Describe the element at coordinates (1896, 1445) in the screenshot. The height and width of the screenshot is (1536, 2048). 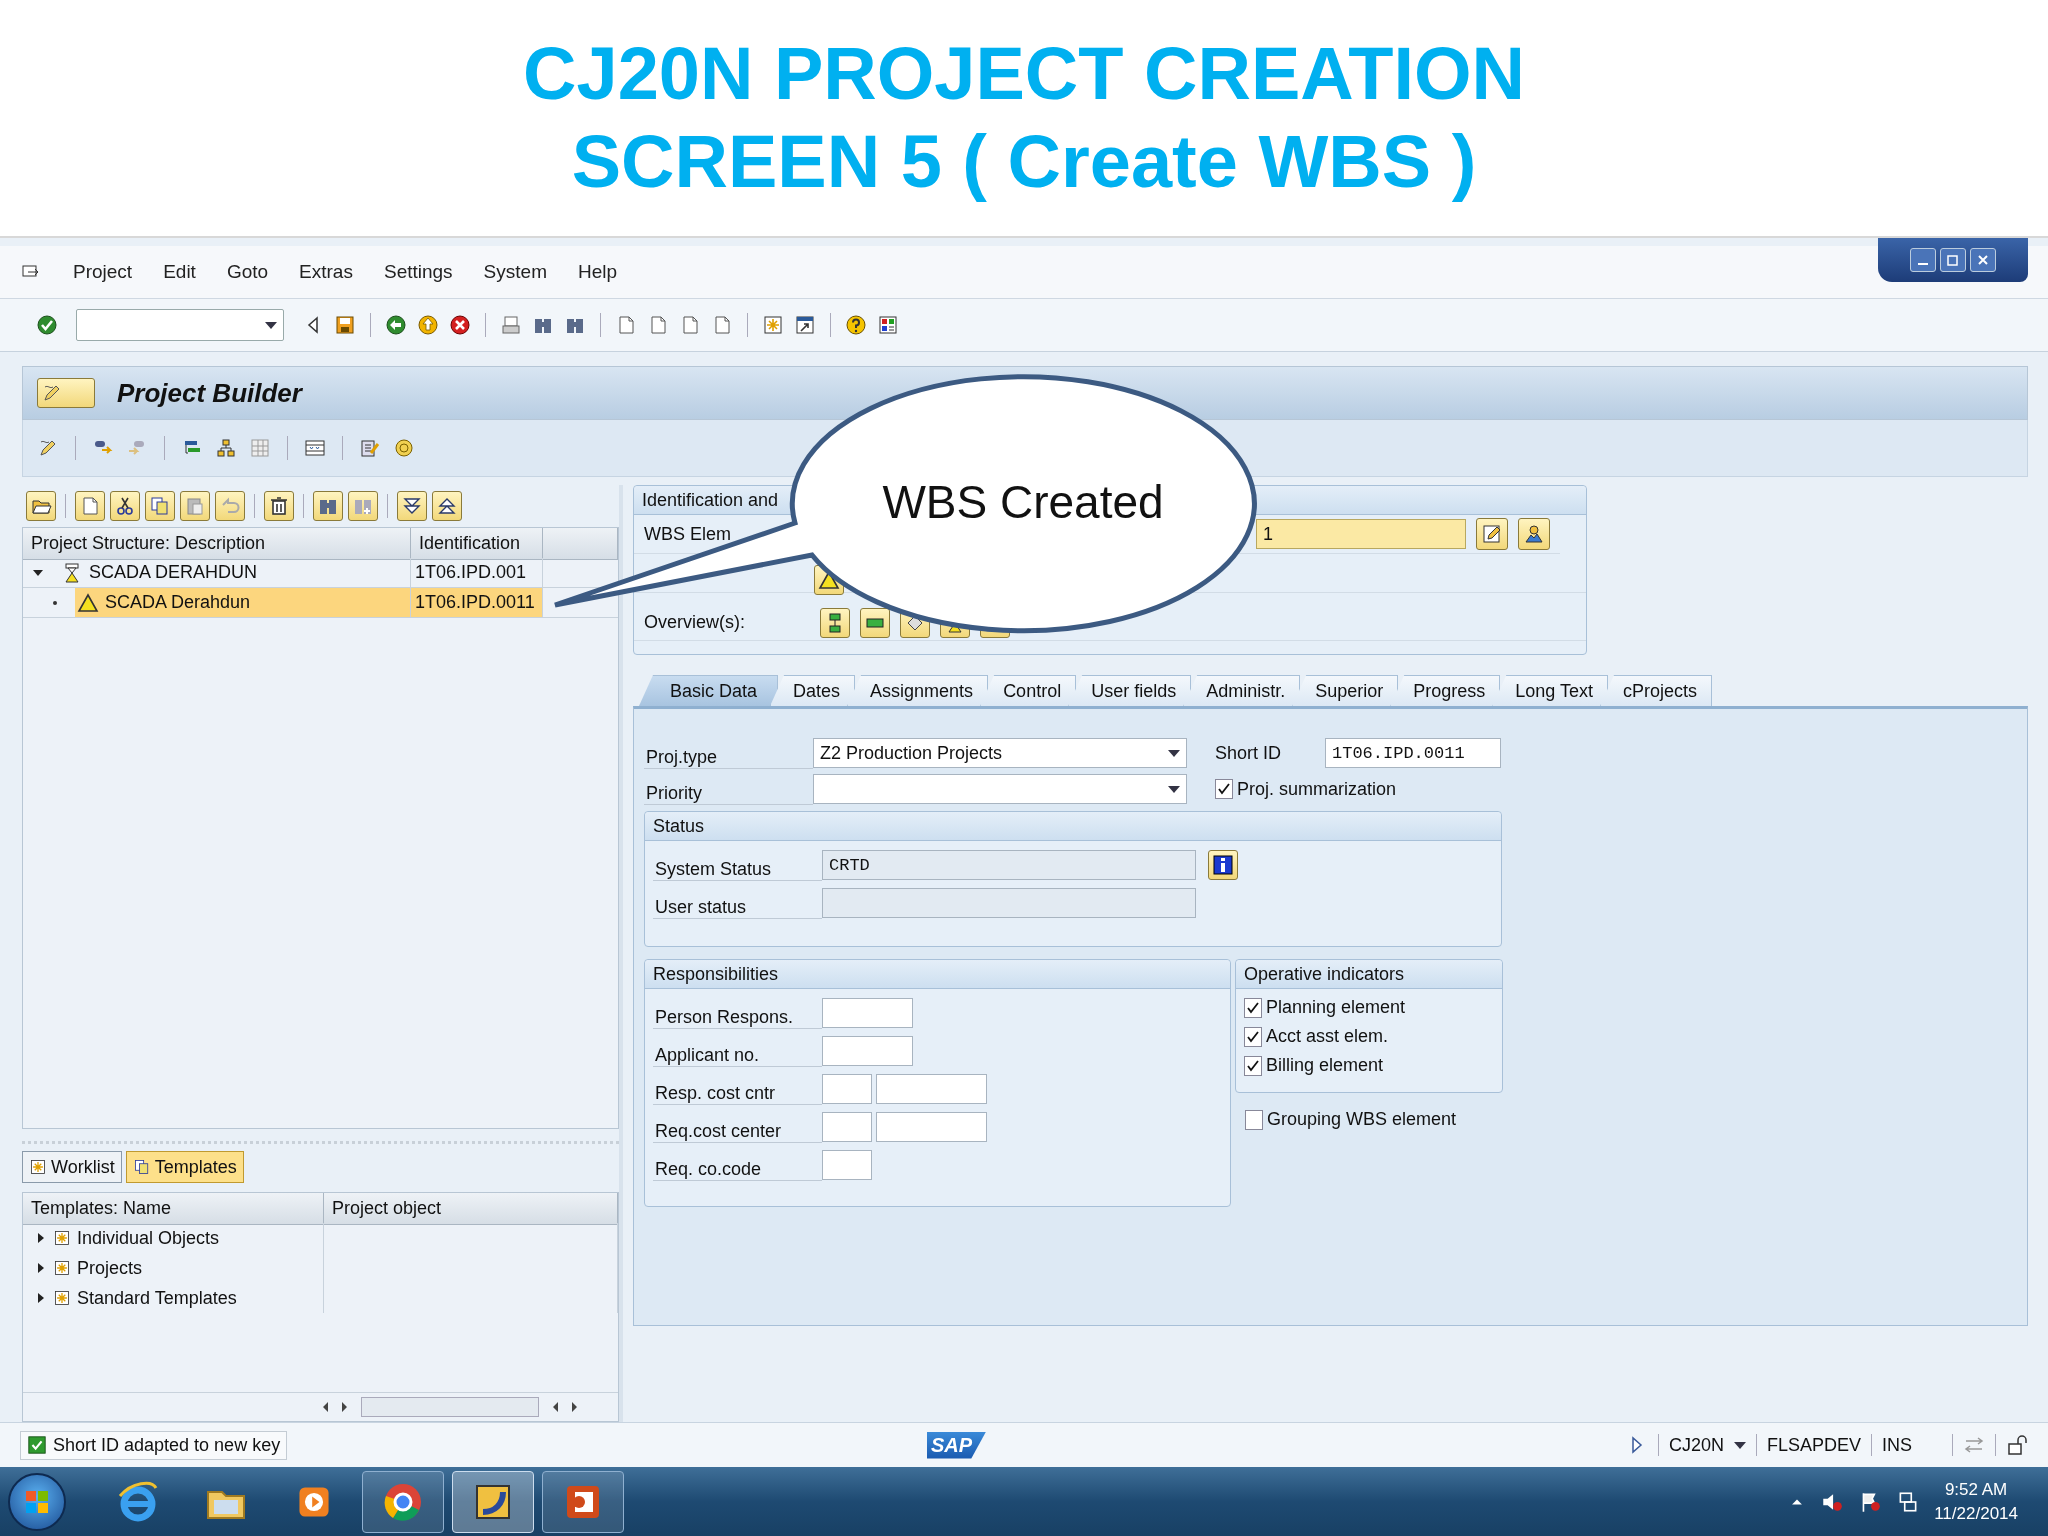
I see `input-mode: INS` at that location.